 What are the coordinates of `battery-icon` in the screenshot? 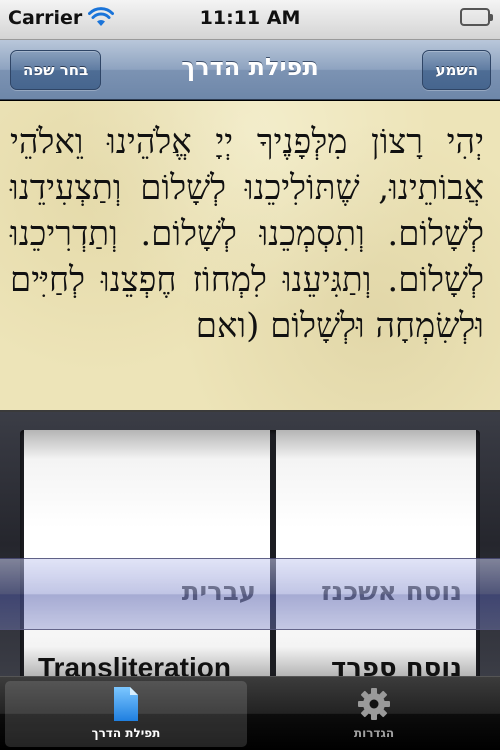 It's located at (476, 17).